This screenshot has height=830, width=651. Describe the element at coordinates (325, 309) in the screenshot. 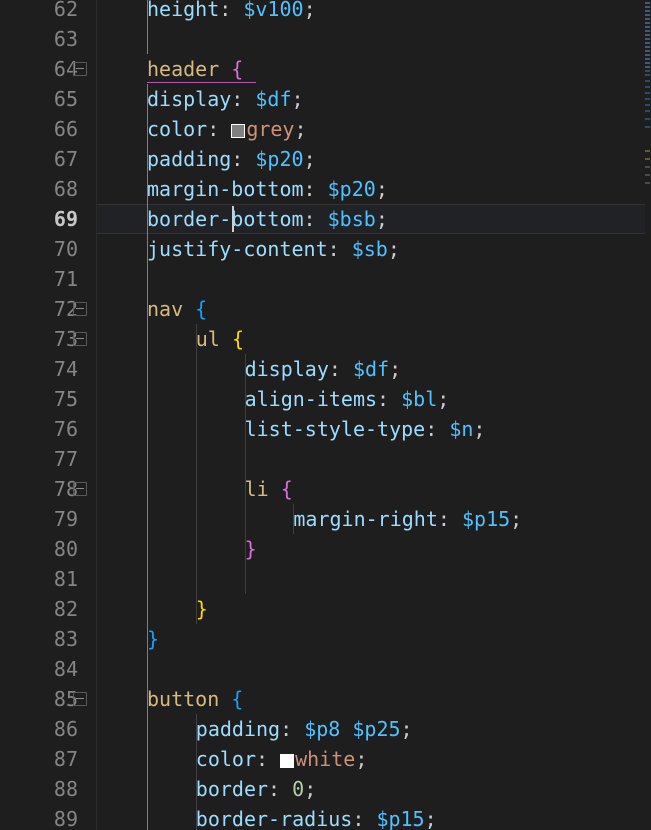

I see `code-line: 72 nav {` at that location.